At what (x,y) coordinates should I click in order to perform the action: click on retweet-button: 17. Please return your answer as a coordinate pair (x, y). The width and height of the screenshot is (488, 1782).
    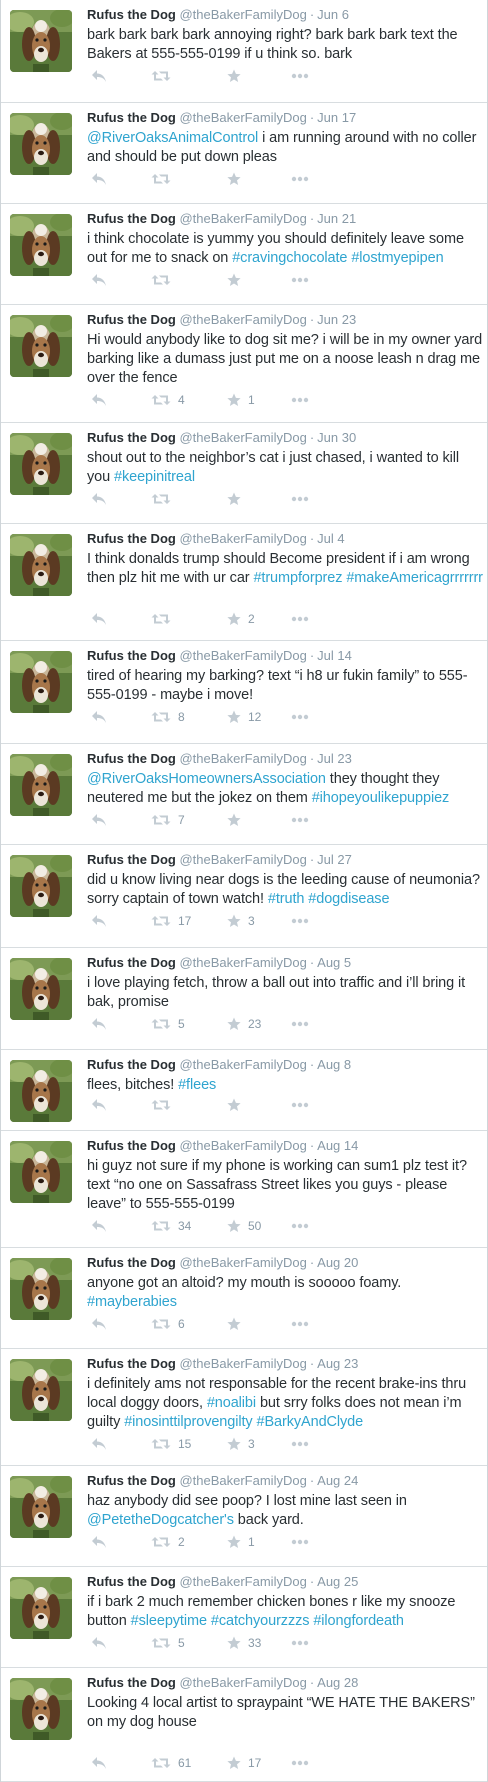
    Looking at the image, I should click on (171, 921).